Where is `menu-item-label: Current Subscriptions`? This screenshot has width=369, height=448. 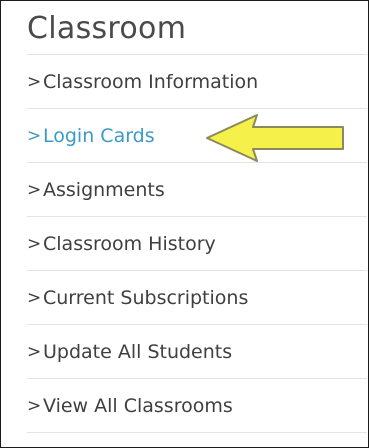 menu-item-label: Current Subscriptions is located at coordinates (146, 297).